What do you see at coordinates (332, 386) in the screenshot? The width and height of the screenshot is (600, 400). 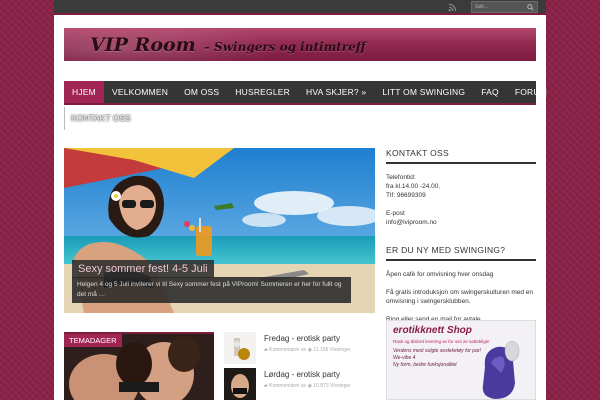 I see `post-views: 10.873 Visninger` at bounding box center [332, 386].